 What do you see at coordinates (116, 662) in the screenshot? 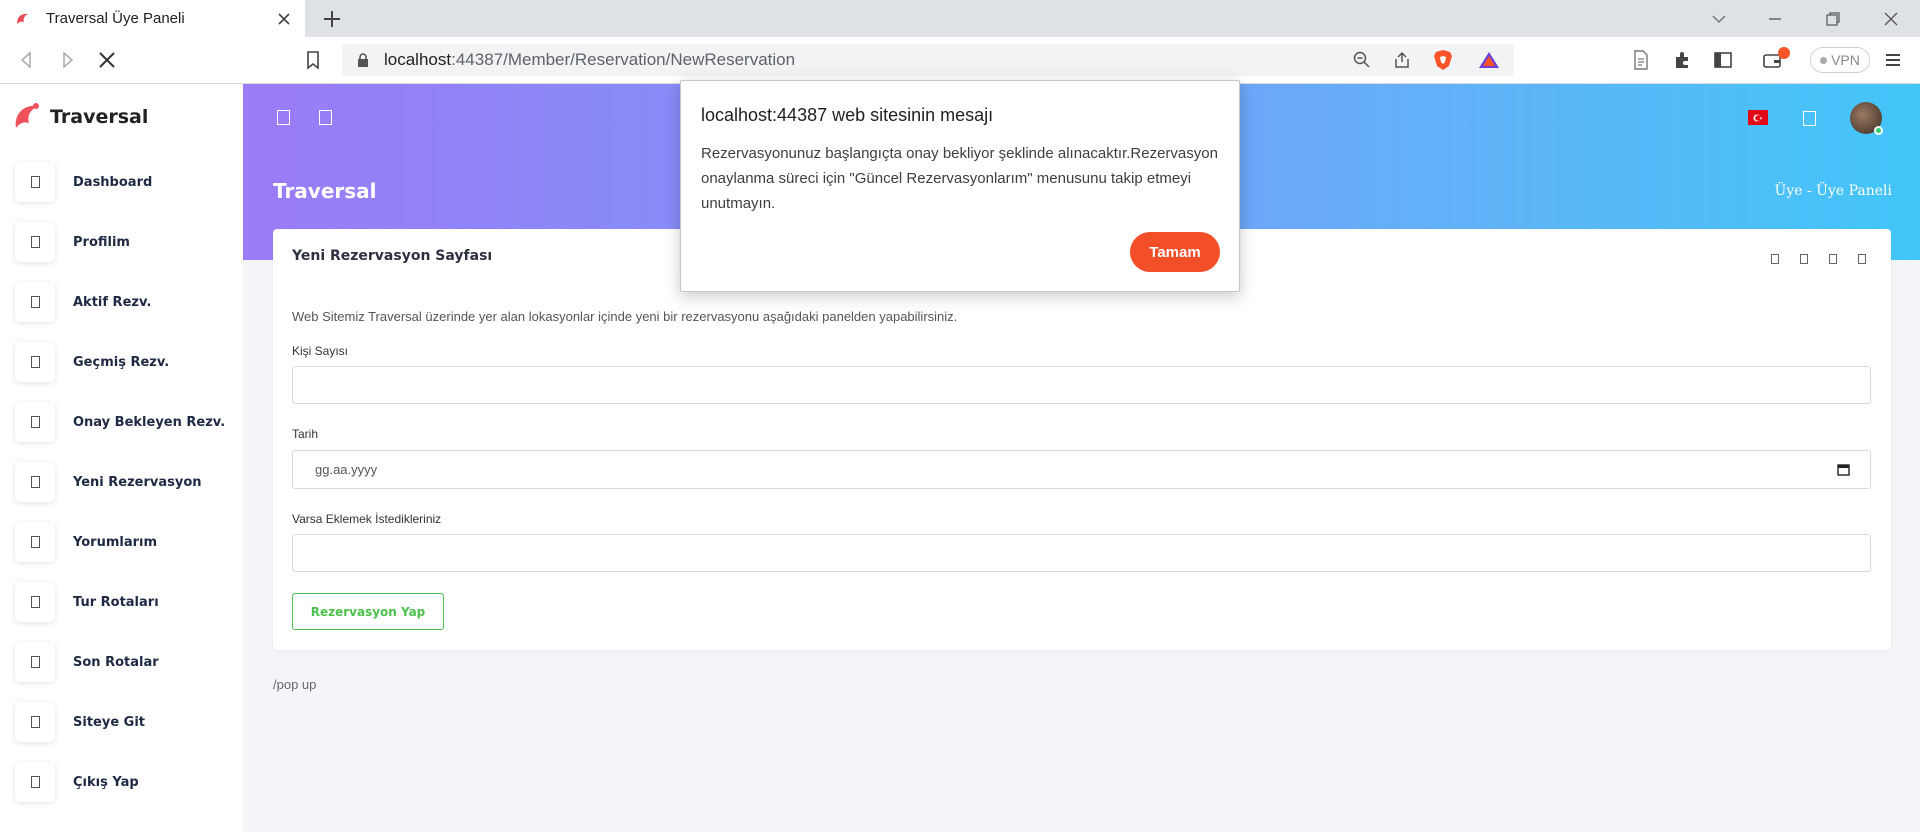
I see `sidebar-item-label: Son Rotalar` at bounding box center [116, 662].